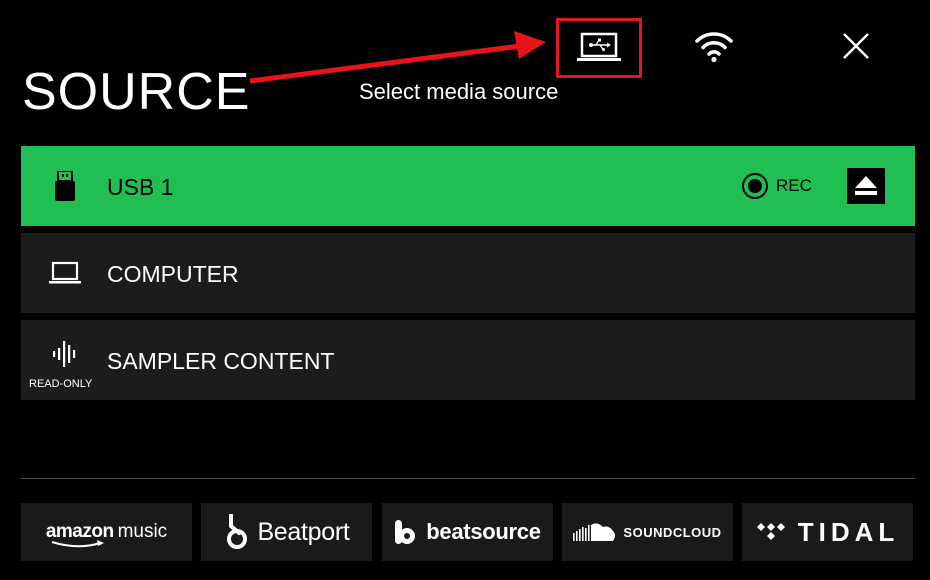 The height and width of the screenshot is (580, 930). I want to click on read-only-badge: READ-ONLY, so click(61, 384).